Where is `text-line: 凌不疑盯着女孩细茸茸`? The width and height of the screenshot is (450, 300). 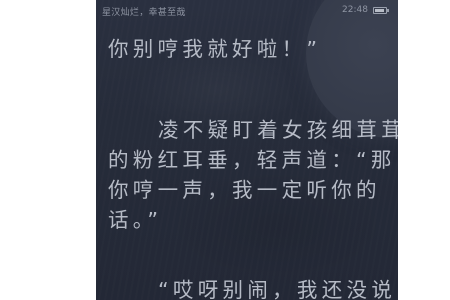
text-line: 凌不疑盯着女孩细茸茸 is located at coordinates (278, 130).